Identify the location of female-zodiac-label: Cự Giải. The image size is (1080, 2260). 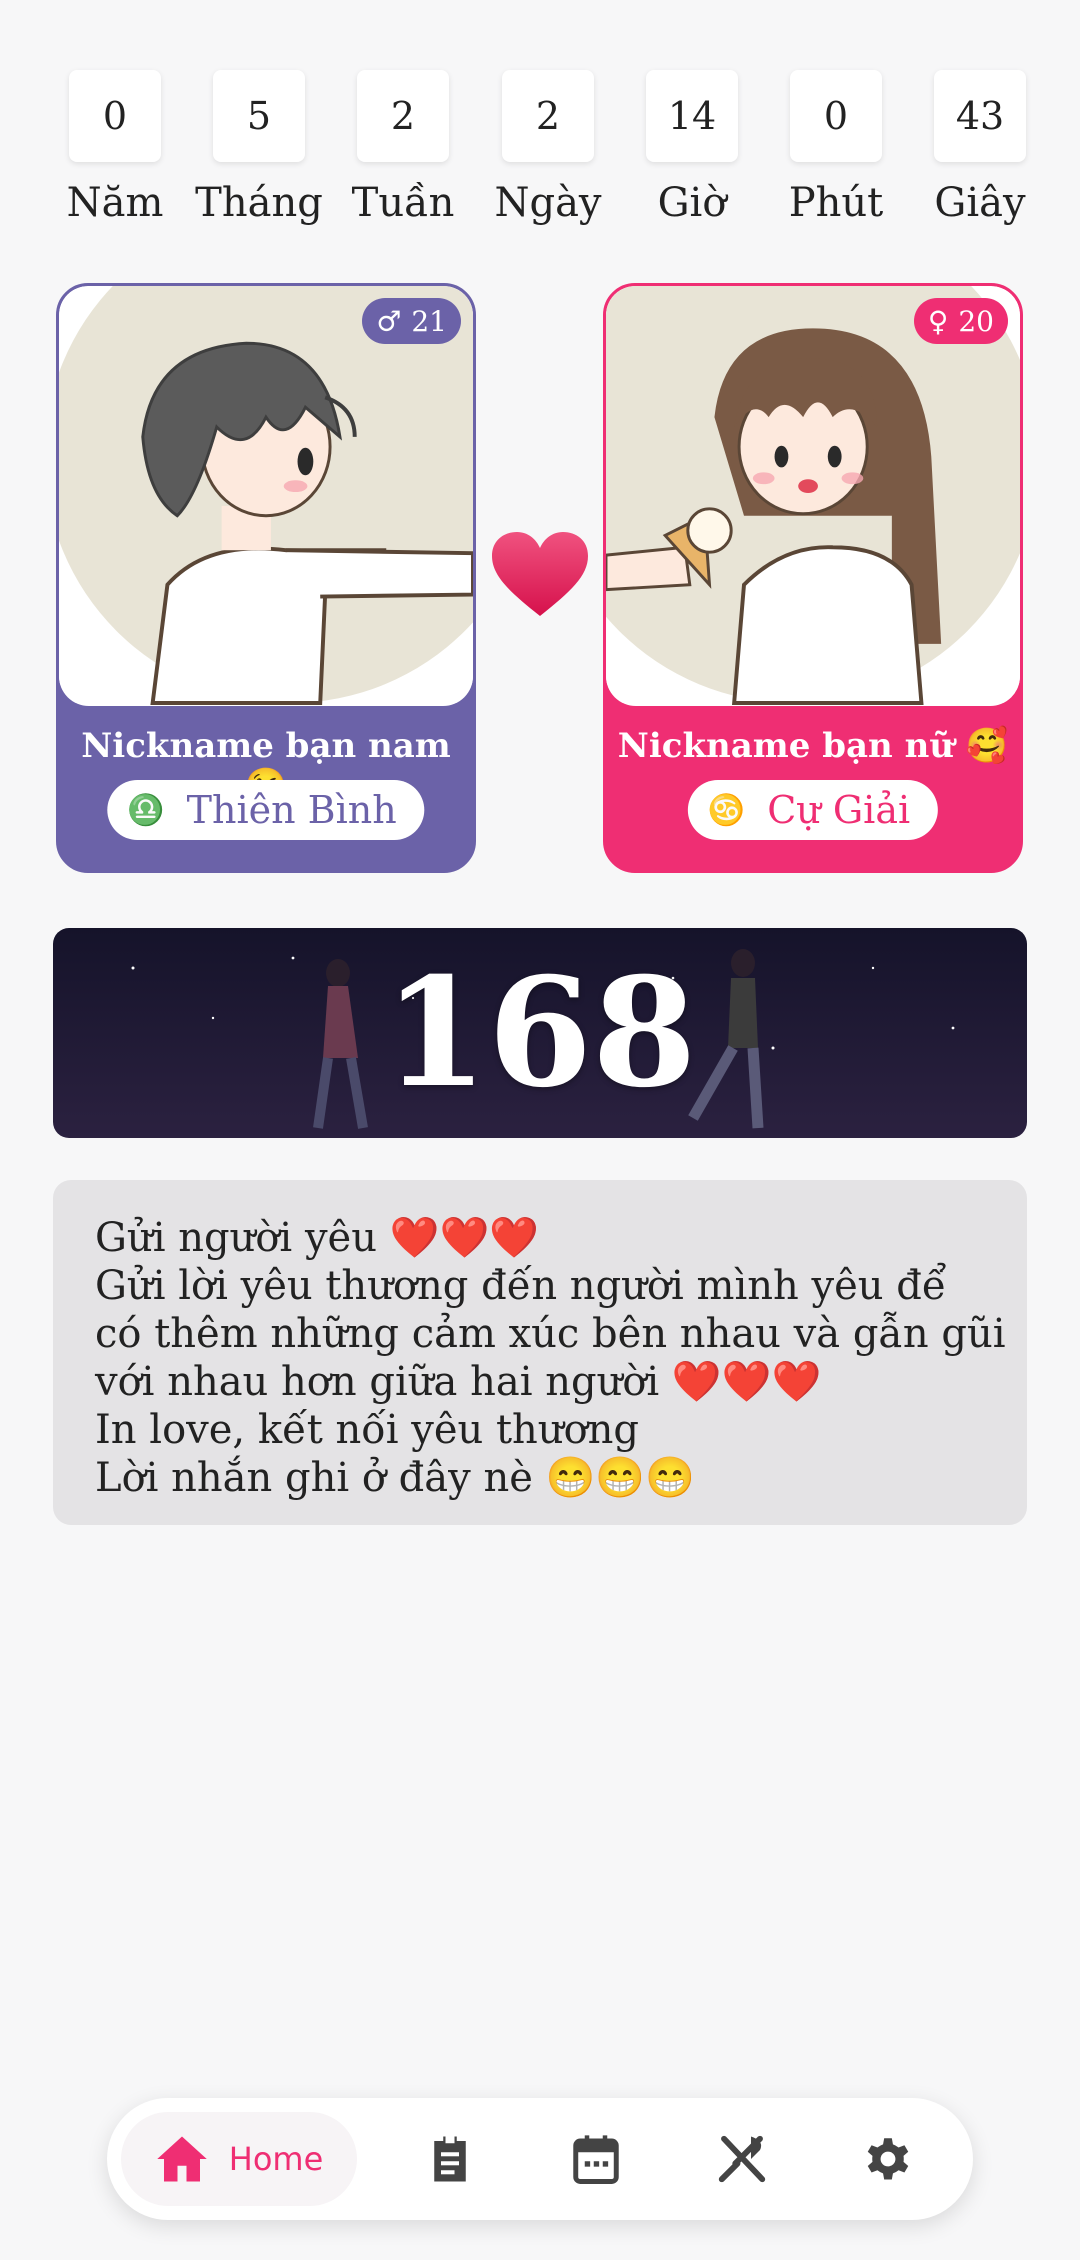
(839, 810).